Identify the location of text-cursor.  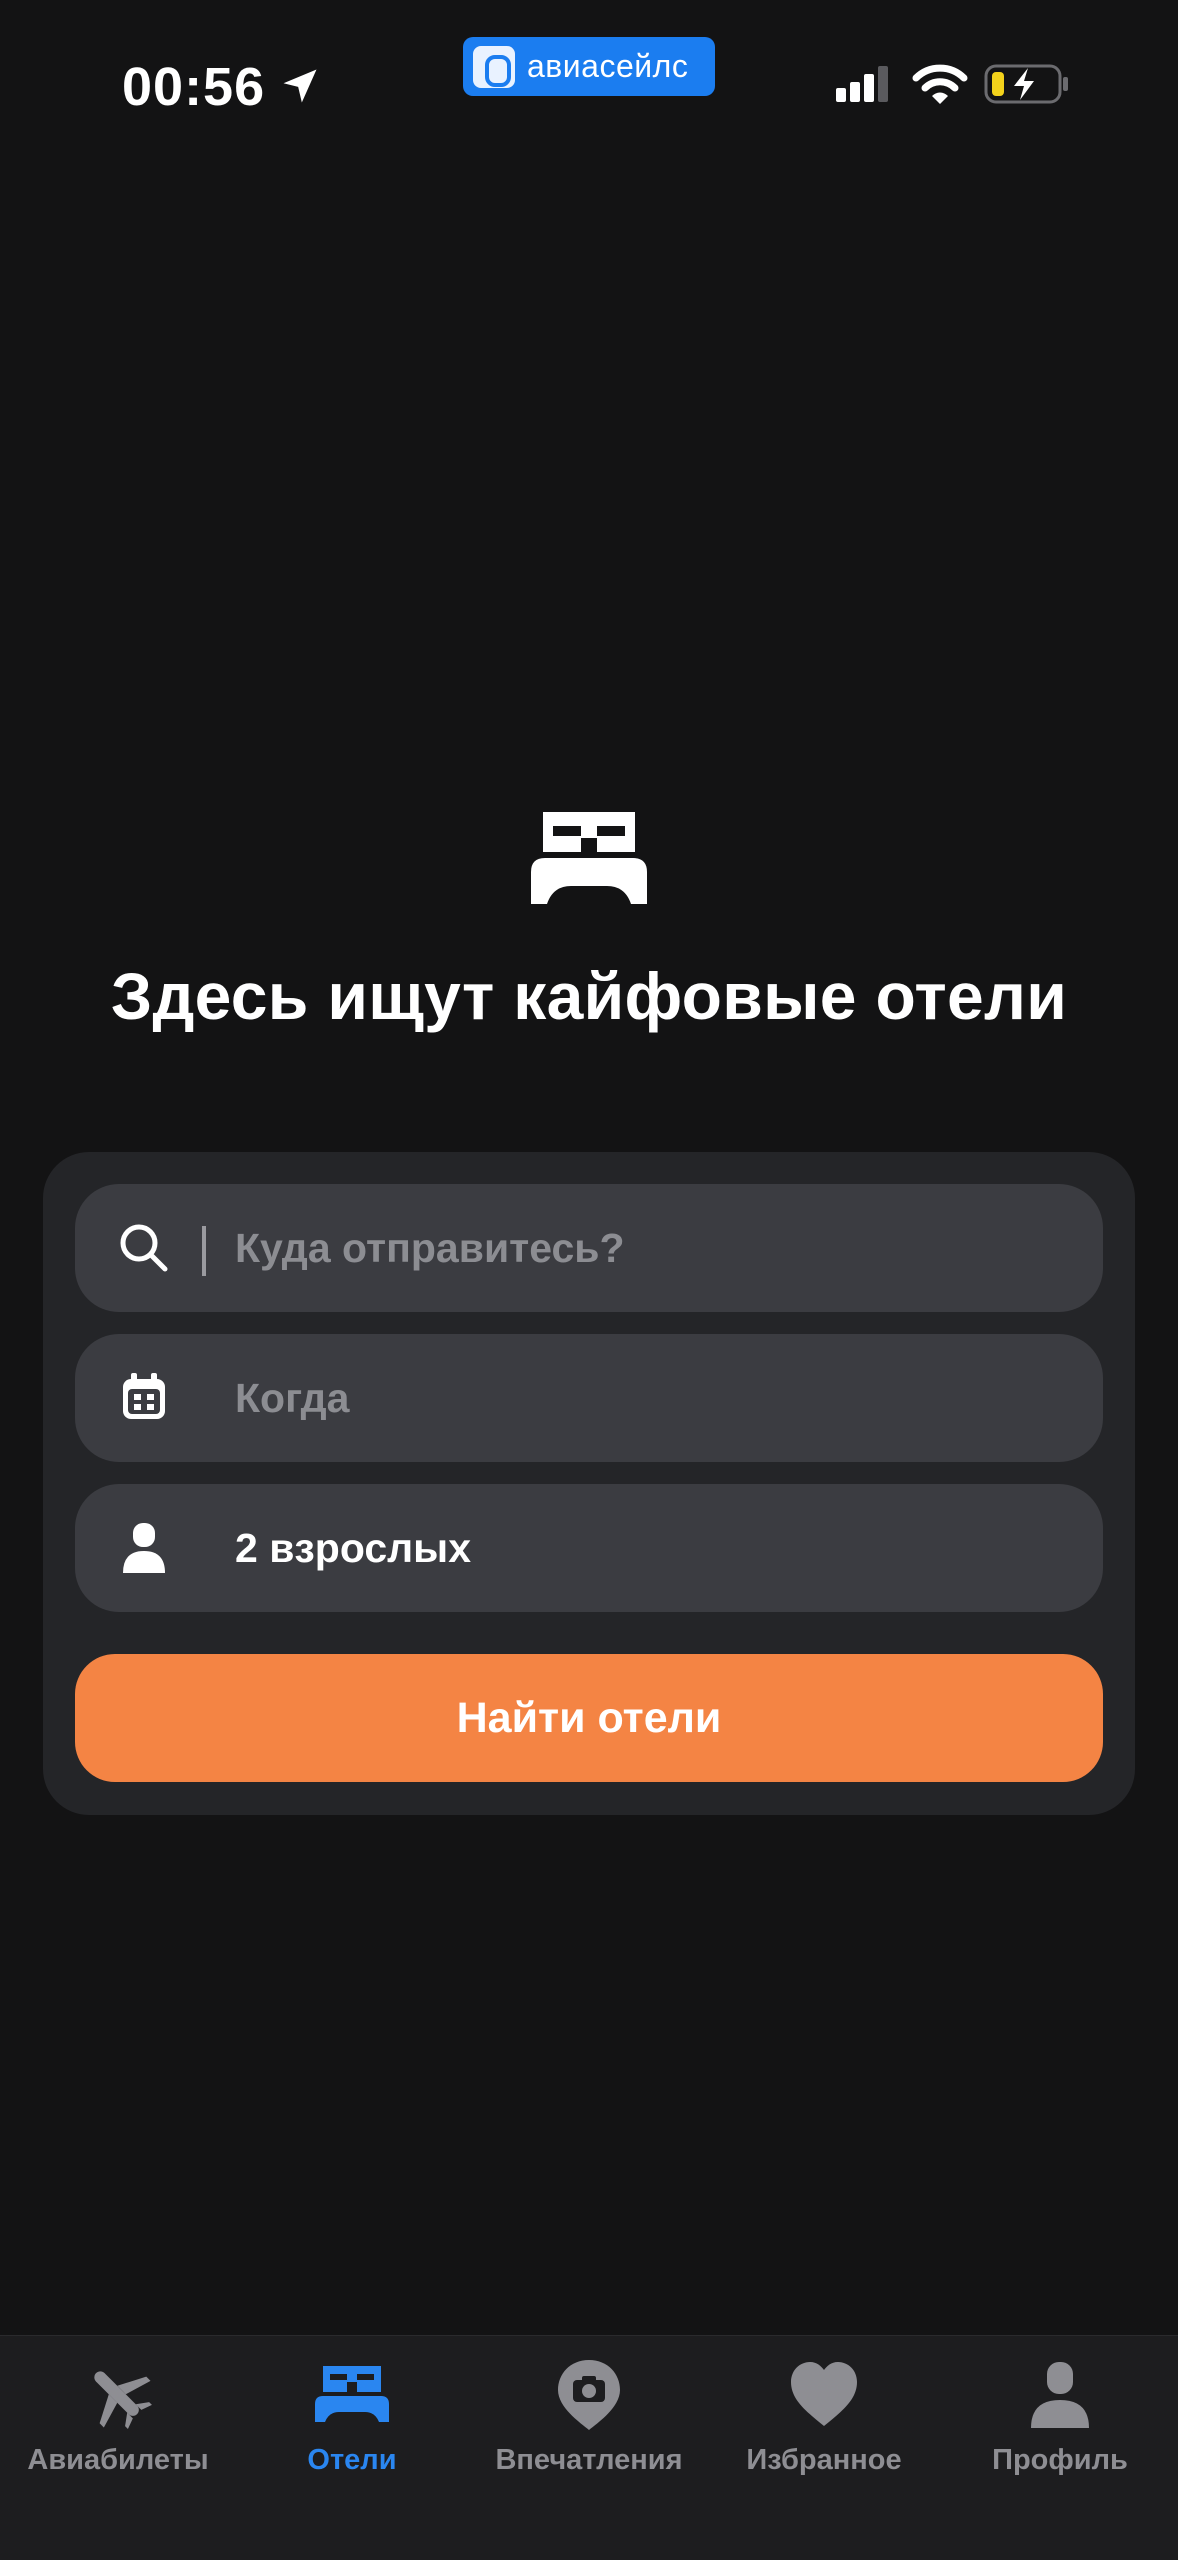
(204, 1251).